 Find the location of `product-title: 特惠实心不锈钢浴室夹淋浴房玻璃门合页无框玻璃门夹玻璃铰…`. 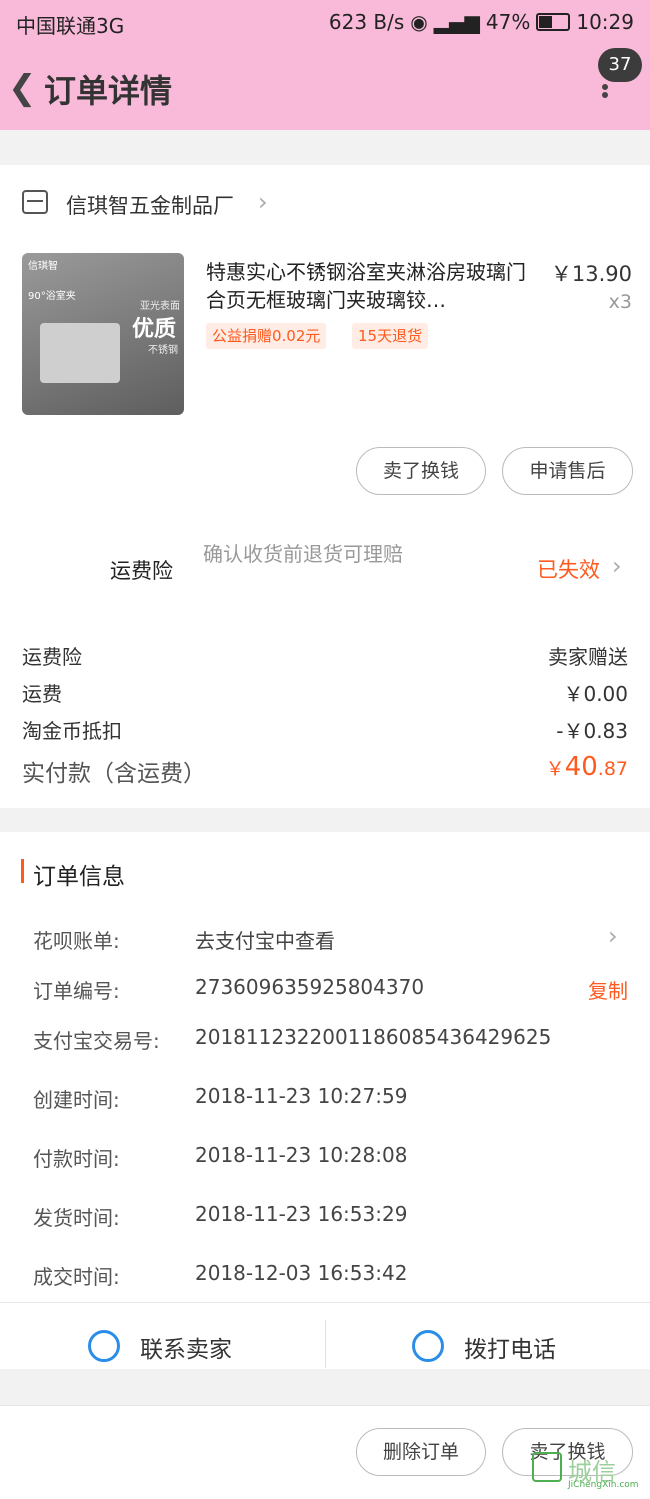

product-title: 特惠实心不锈钢浴室夹淋浴房玻璃门合页无框玻璃门夹玻璃铰… is located at coordinates (371, 286).